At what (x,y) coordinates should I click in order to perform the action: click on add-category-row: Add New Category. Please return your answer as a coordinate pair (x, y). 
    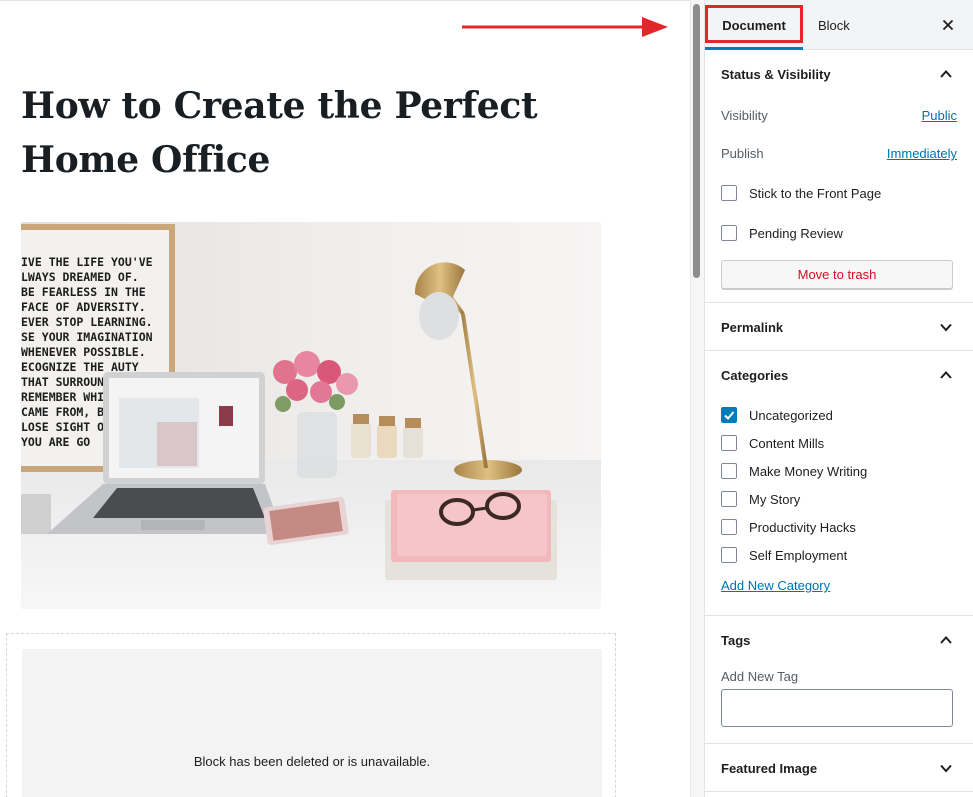
    Looking at the image, I should click on (839, 590).